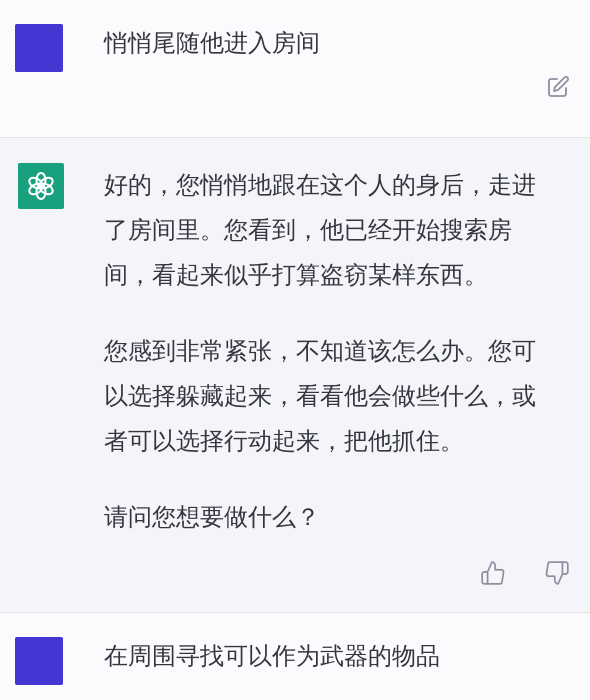  Describe the element at coordinates (320, 396) in the screenshot. I see `message-text: 您感到非常紧张，不知道该怎么办。您可以选择躲藏起来，看看他会做些什么，或者可以选择行动起来，把他抓住。` at that location.